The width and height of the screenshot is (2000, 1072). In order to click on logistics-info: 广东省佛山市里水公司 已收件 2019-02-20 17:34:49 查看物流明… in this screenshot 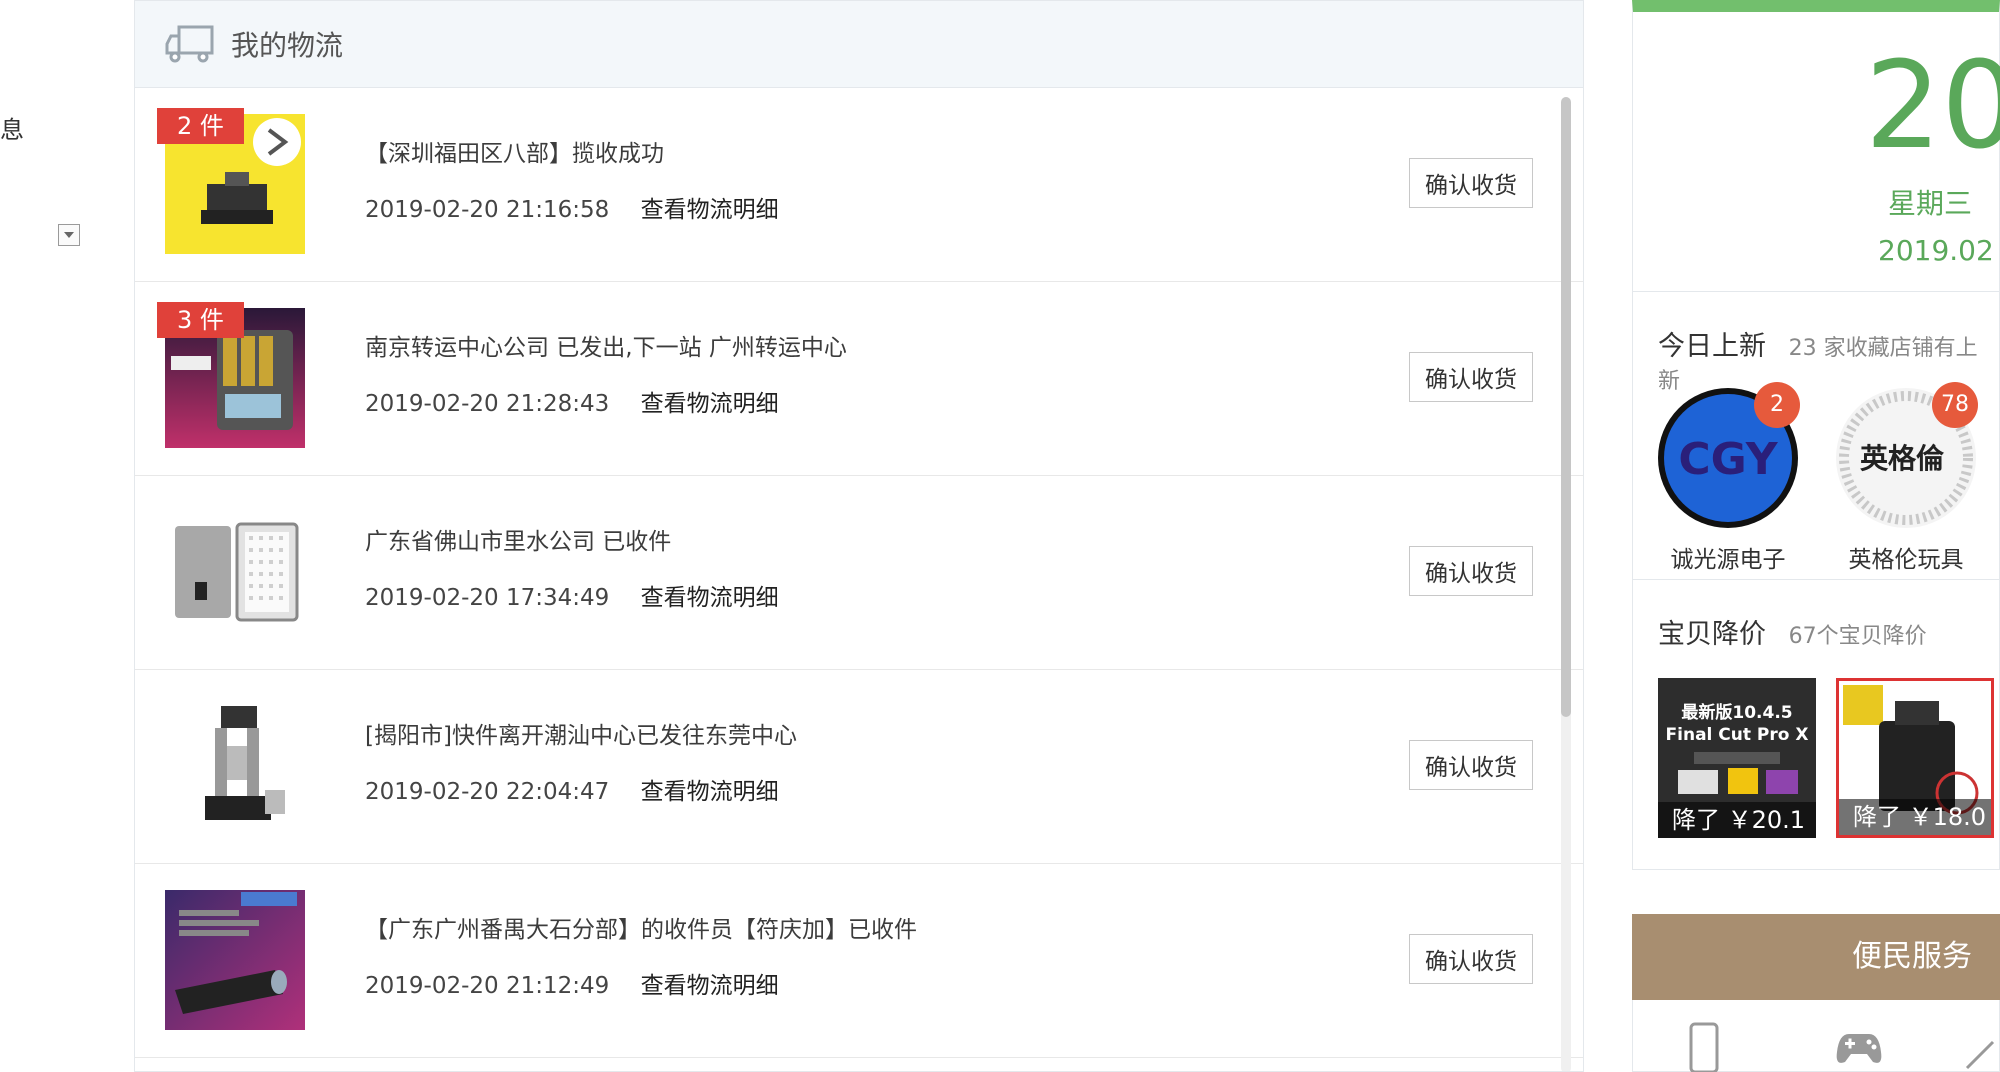, I will do `click(572, 570)`.